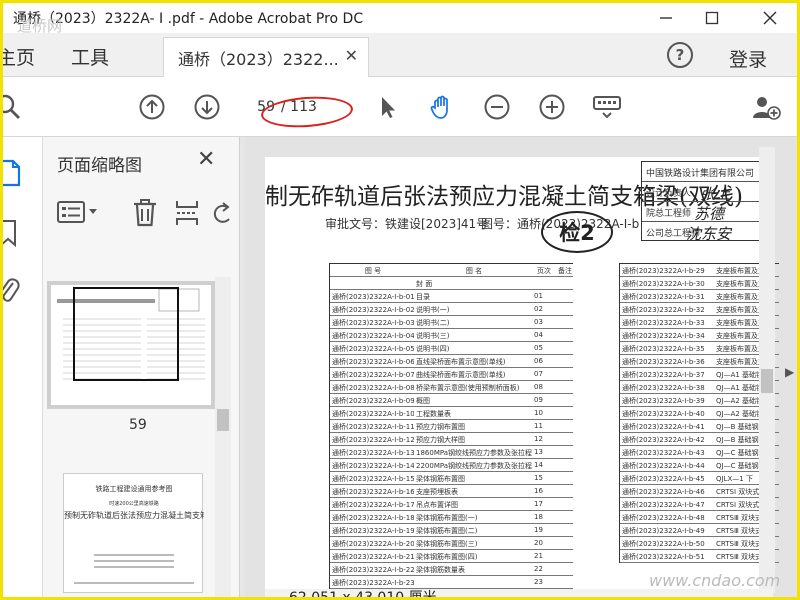  What do you see at coordinates (538, 556) in the screenshot?
I see `table-cell: 21` at bounding box center [538, 556].